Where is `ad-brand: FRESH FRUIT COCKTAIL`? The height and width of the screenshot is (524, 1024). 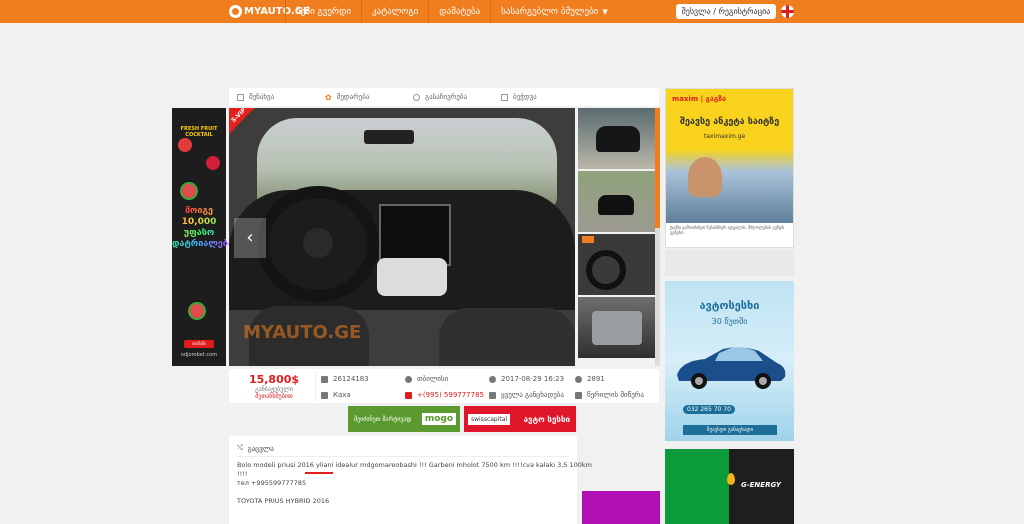 ad-brand: FRESH FRUIT COCKTAIL is located at coordinates (199, 132).